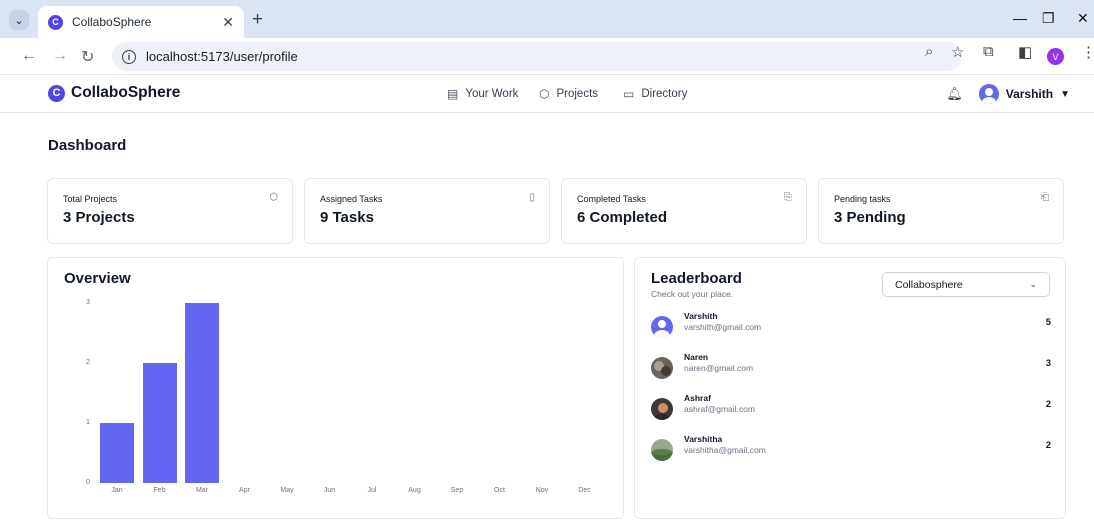 Image resolution: width=1094 pixels, height=522 pixels. Describe the element at coordinates (55, 22) in the screenshot. I see `collabosphere-favicon-icon: C` at that location.